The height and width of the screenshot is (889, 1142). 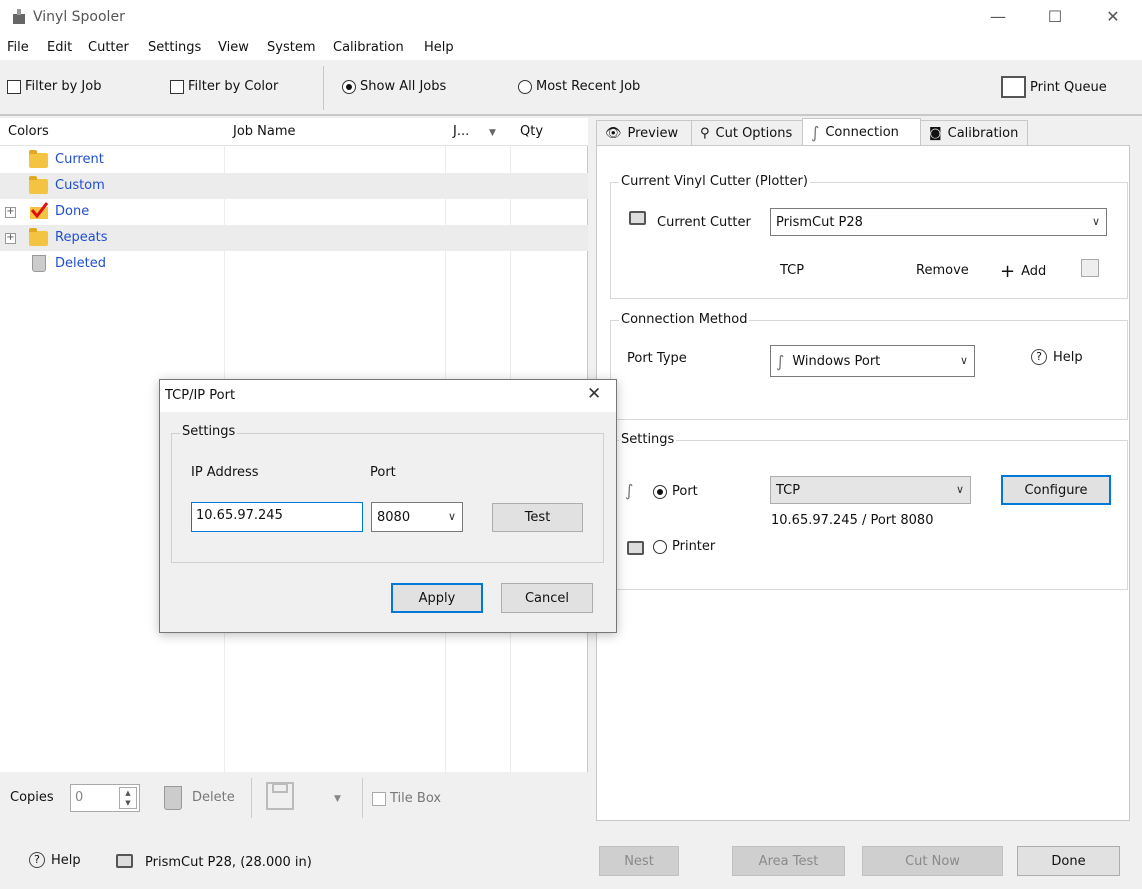 What do you see at coordinates (59, 47) in the screenshot?
I see `menu-edit: Edit` at bounding box center [59, 47].